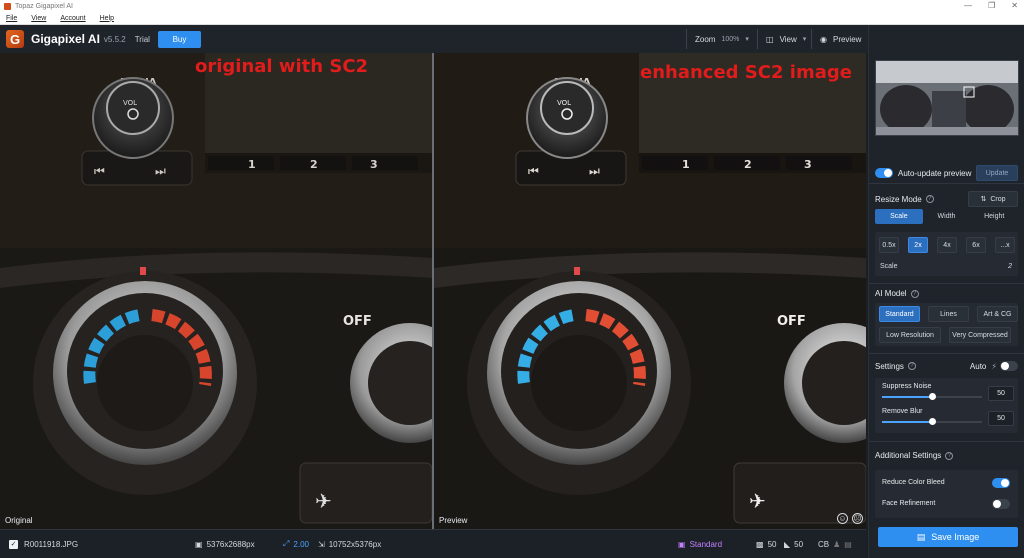 This screenshot has height=558, width=1024. What do you see at coordinates (107, 18) in the screenshot?
I see `menu-help: Help` at bounding box center [107, 18].